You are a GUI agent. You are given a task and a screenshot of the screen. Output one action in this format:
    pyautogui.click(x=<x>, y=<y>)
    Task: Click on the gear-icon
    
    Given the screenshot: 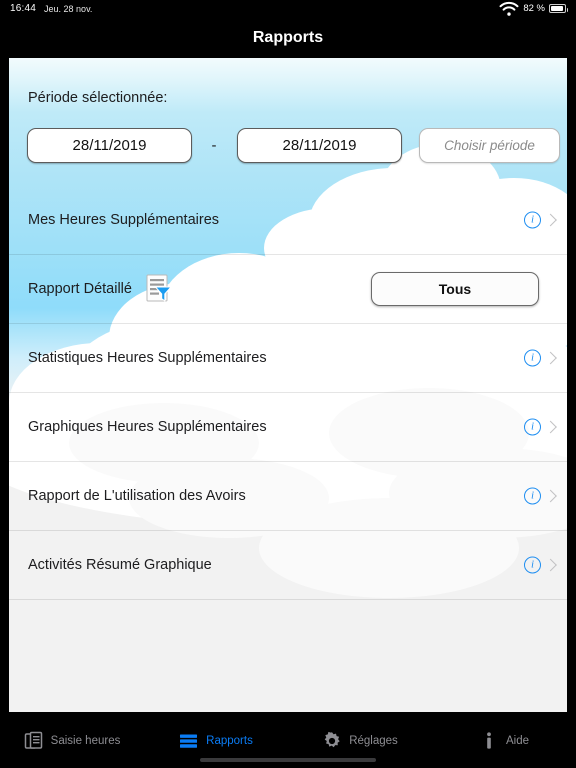 What is the action you would take?
    pyautogui.click(x=332, y=741)
    